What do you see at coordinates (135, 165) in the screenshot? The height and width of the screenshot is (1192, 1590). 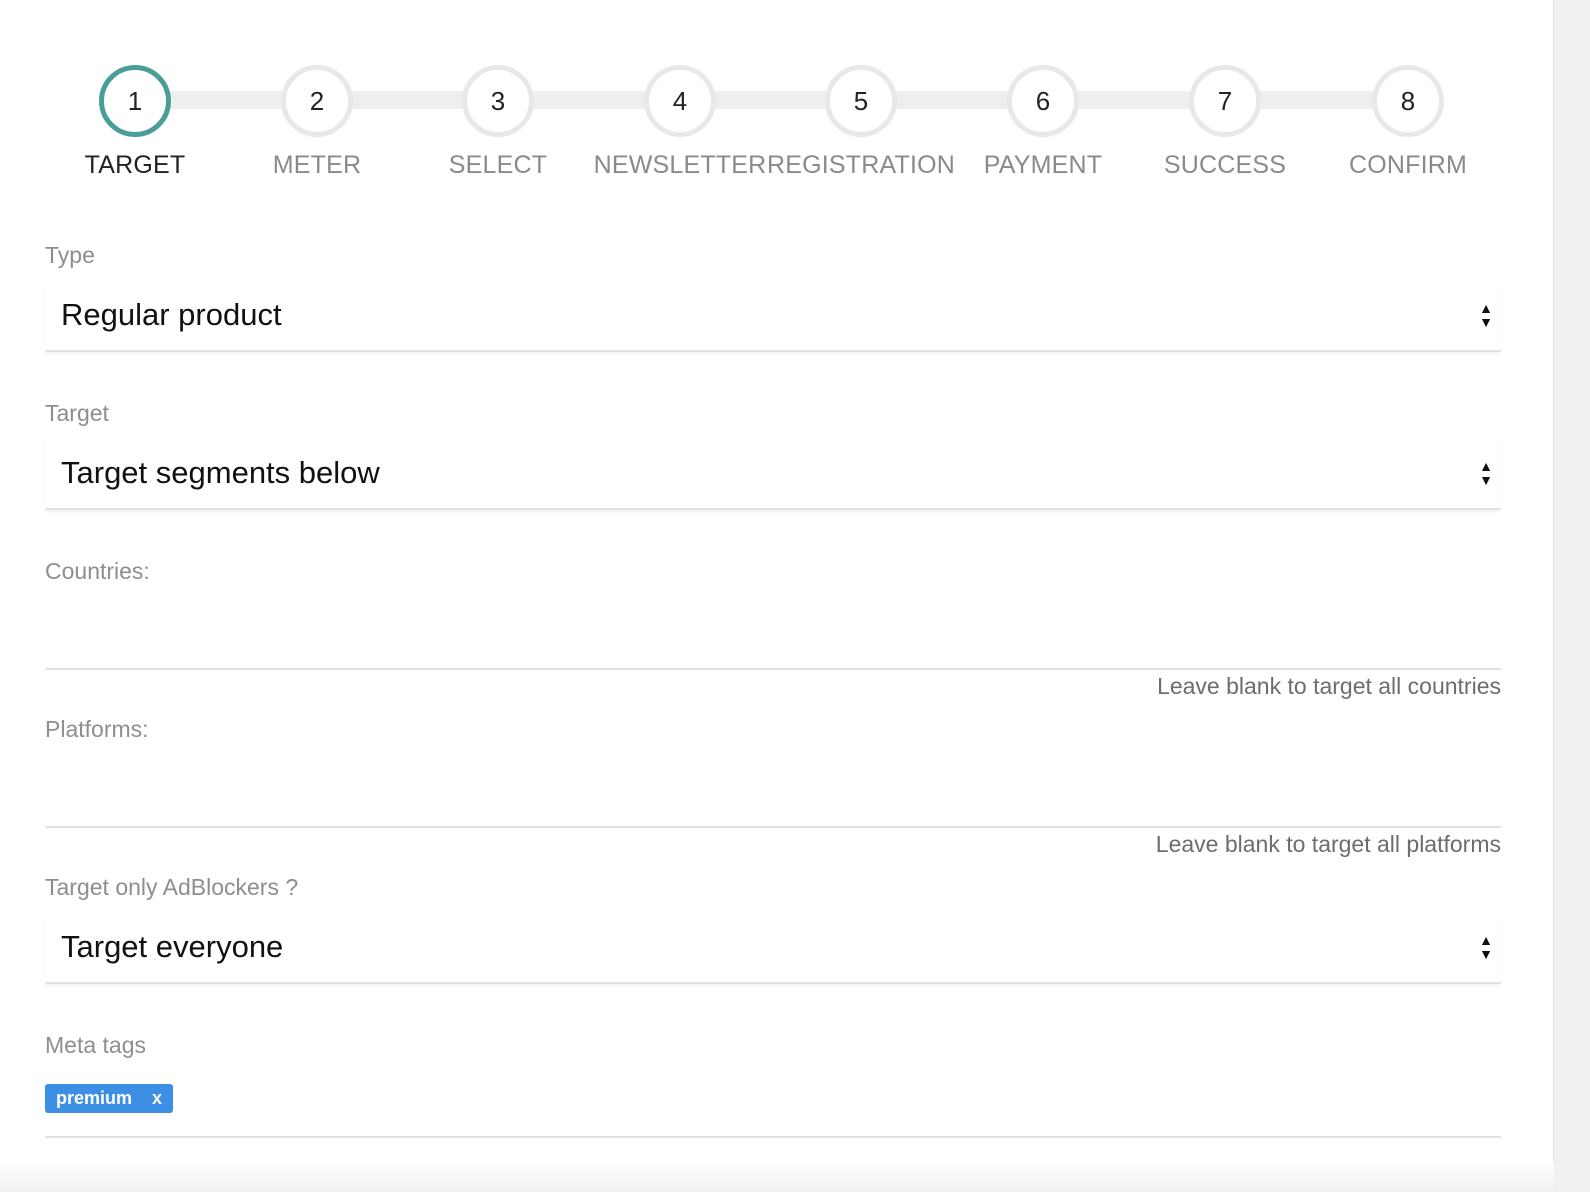 I see `step-label: TARGET` at bounding box center [135, 165].